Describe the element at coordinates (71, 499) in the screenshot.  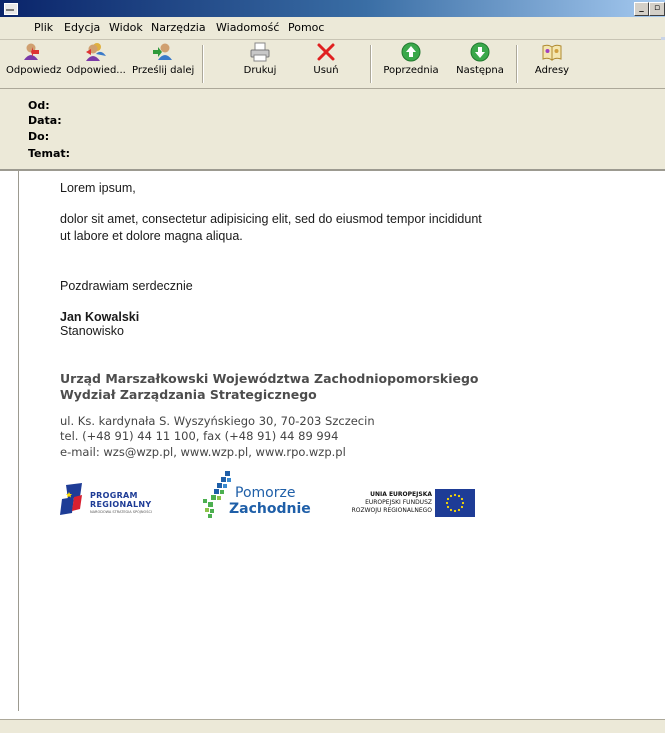
I see `program-regionalny-emblem-icon` at that location.